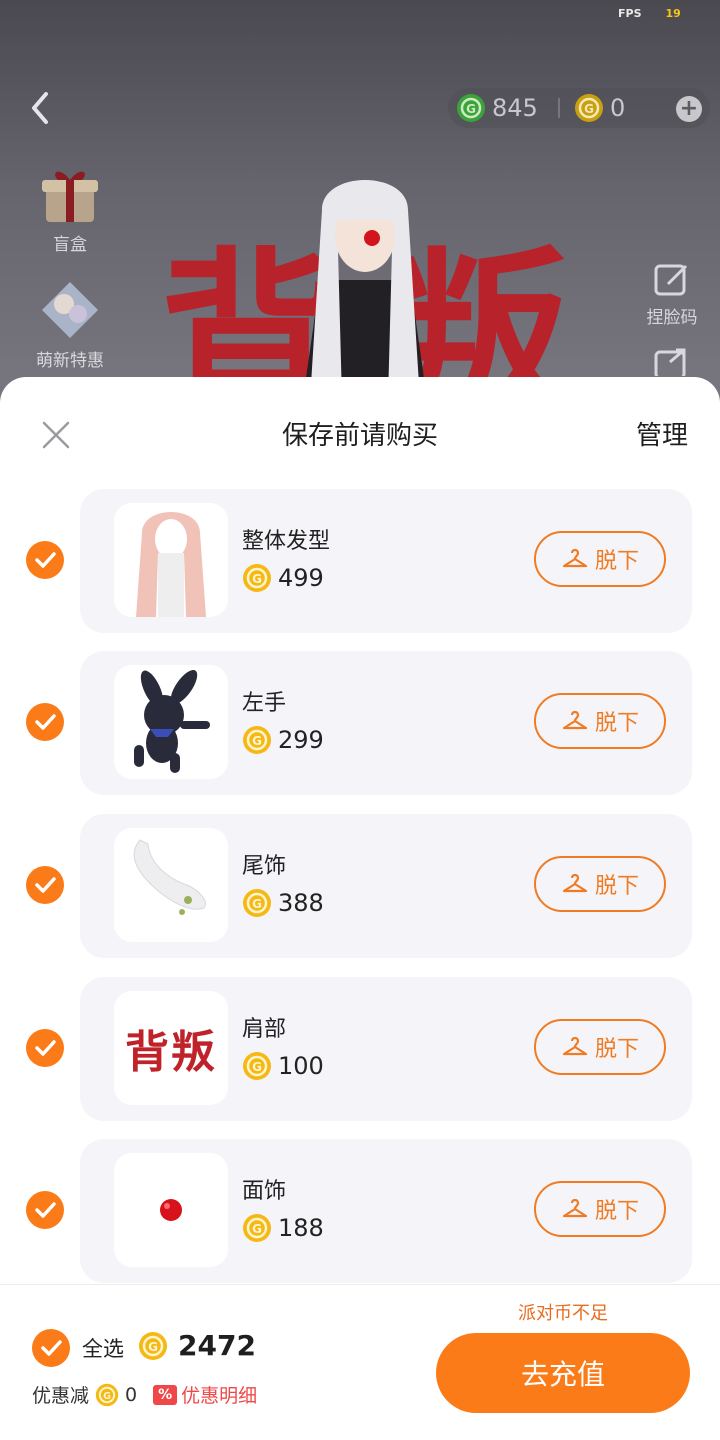 The width and height of the screenshot is (720, 1440). Describe the element at coordinates (286, 541) in the screenshot. I see `item-name: 整体发型` at that location.